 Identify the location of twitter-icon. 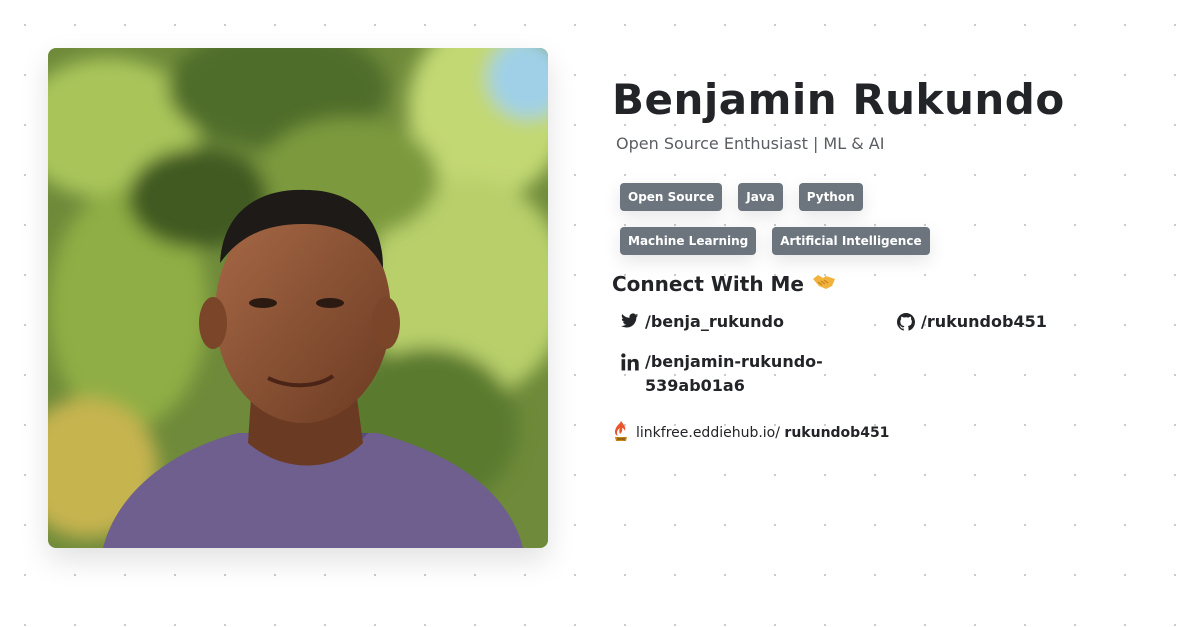
(630, 320).